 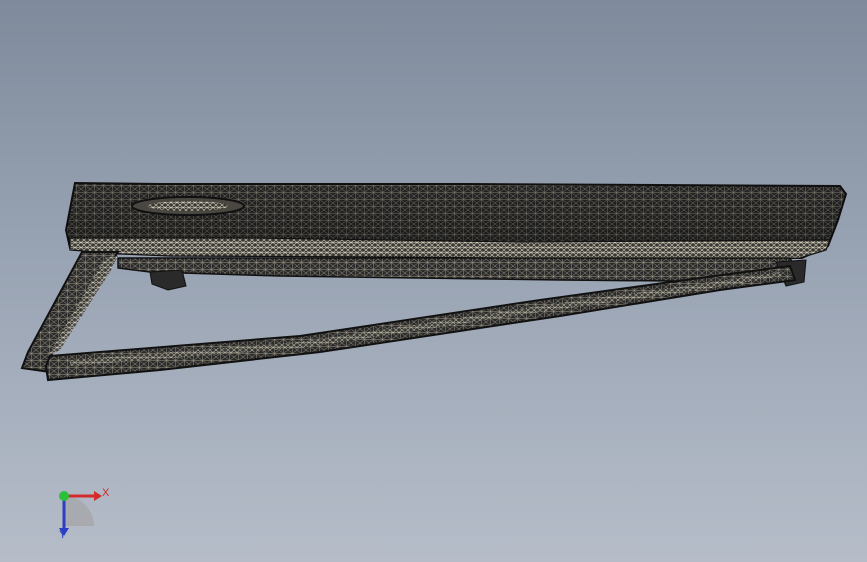 I want to click on x-axis-label: X, so click(x=106, y=493).